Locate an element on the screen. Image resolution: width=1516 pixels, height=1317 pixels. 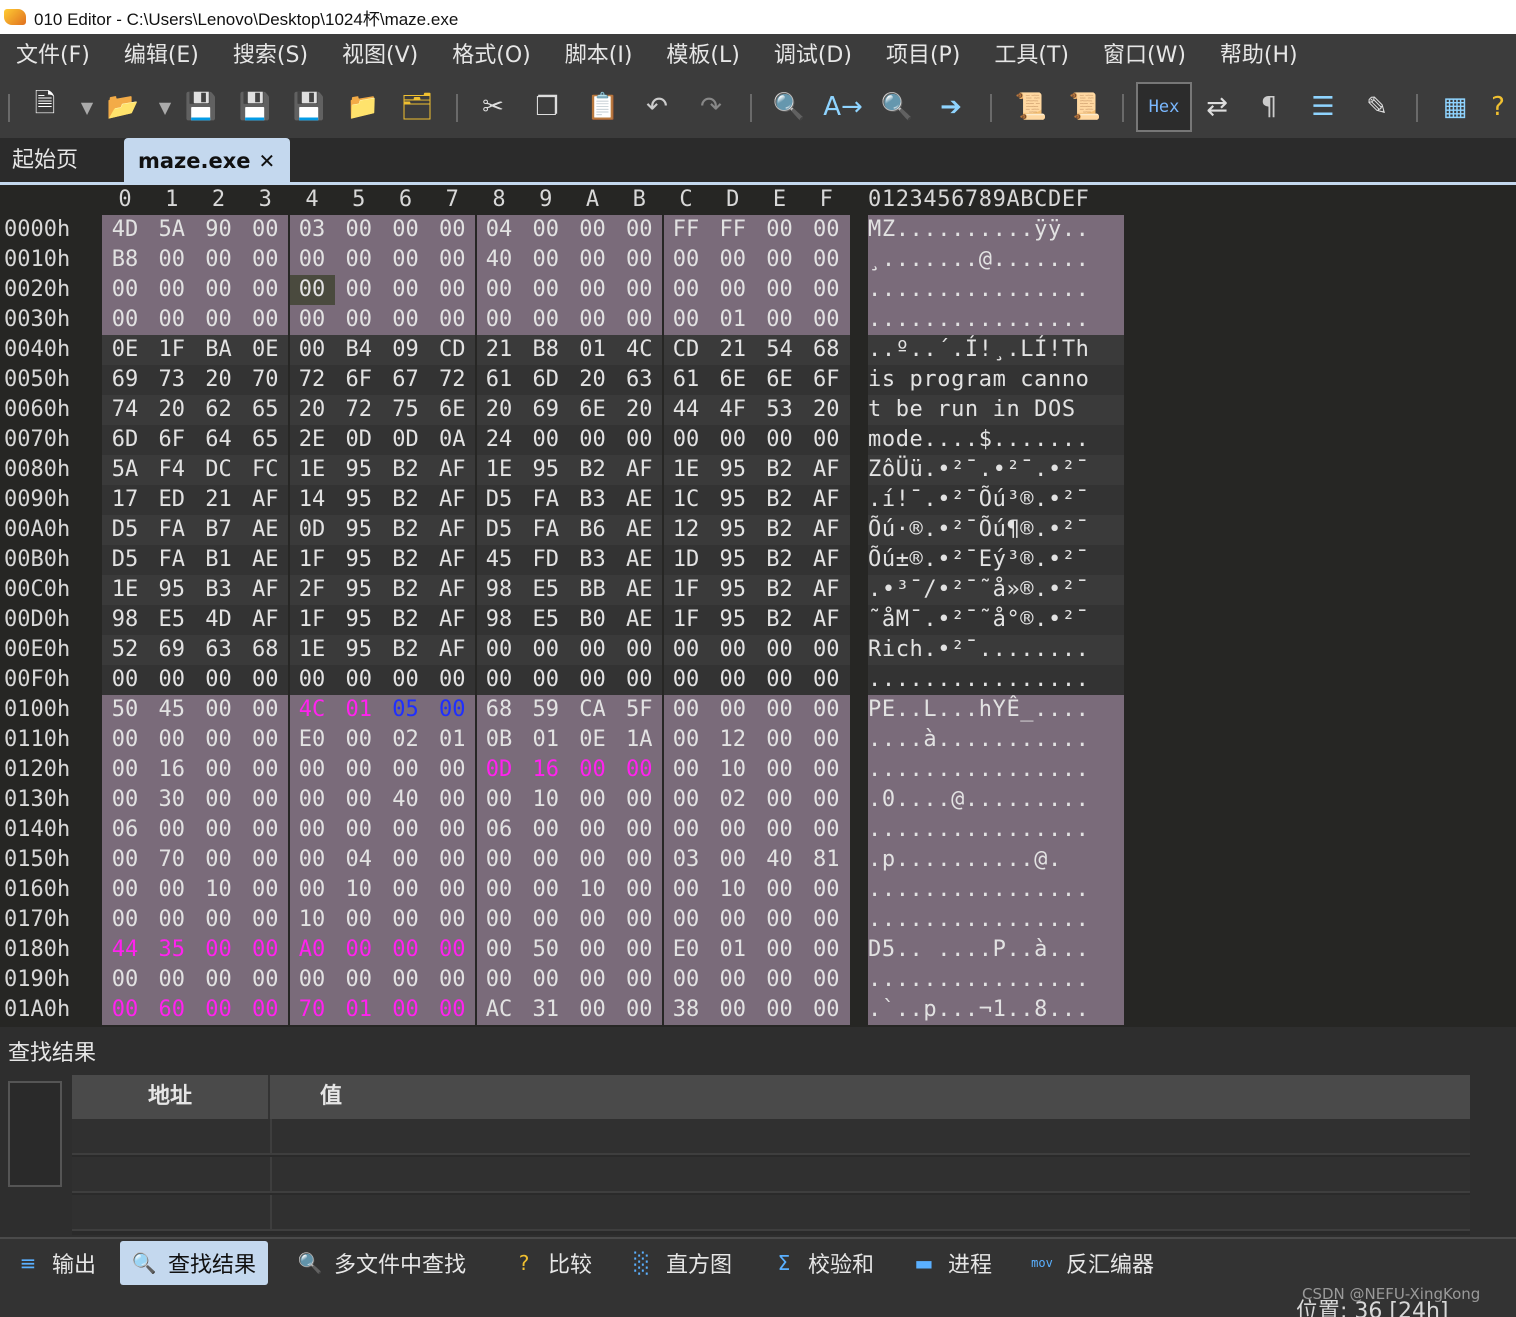
hex-bytes: 17 ED 21 AF 14 95 B2 AF D5 FA B3 AE 1C 95 B2 AF is located at coordinates (476, 500).